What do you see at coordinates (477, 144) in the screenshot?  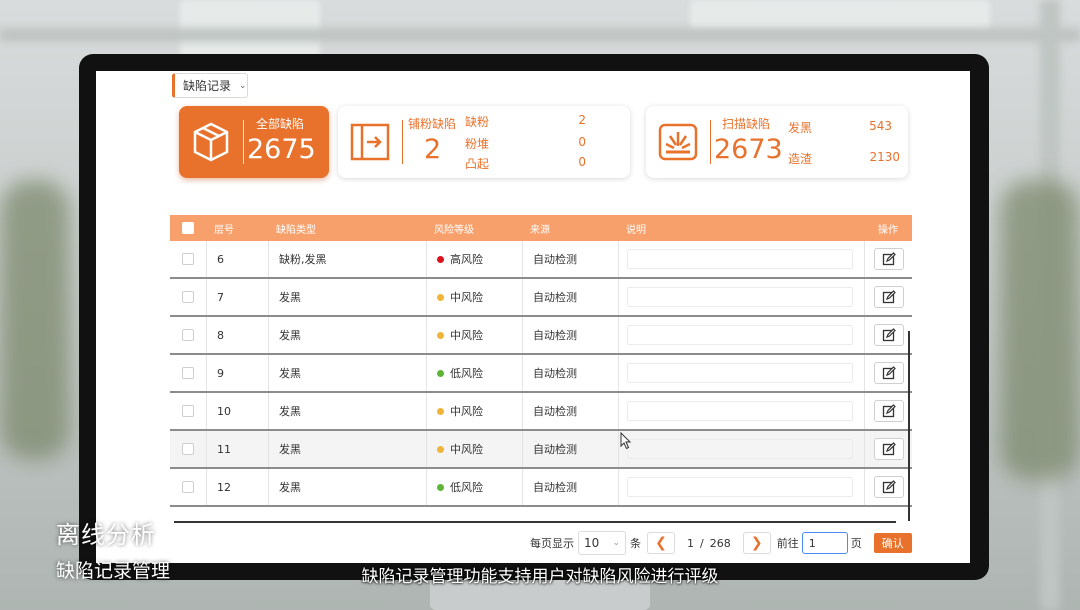 I see `powder-item-label: 粉堆` at bounding box center [477, 144].